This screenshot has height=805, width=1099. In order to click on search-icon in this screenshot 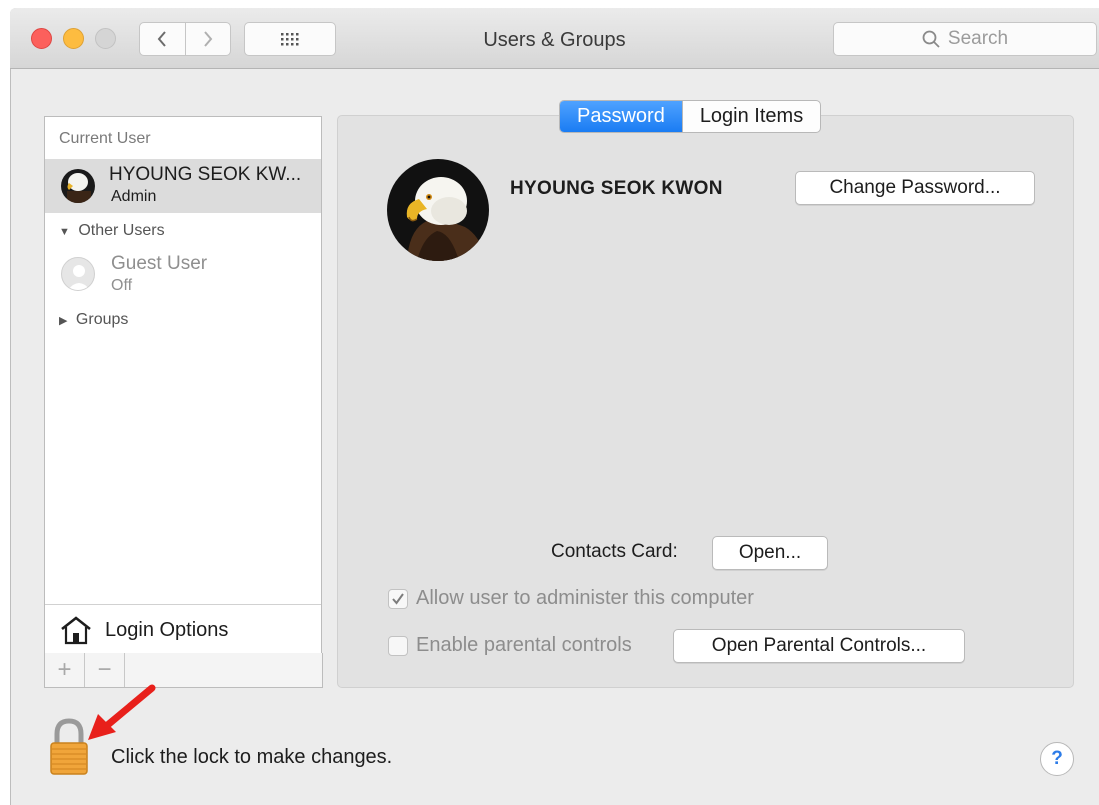, I will do `click(931, 39)`.